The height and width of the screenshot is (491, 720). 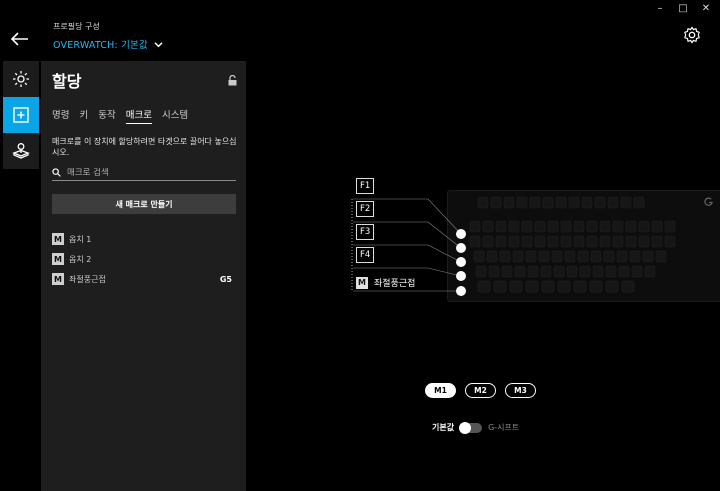 I want to click on rail-item-lighting, so click(x=21, y=79).